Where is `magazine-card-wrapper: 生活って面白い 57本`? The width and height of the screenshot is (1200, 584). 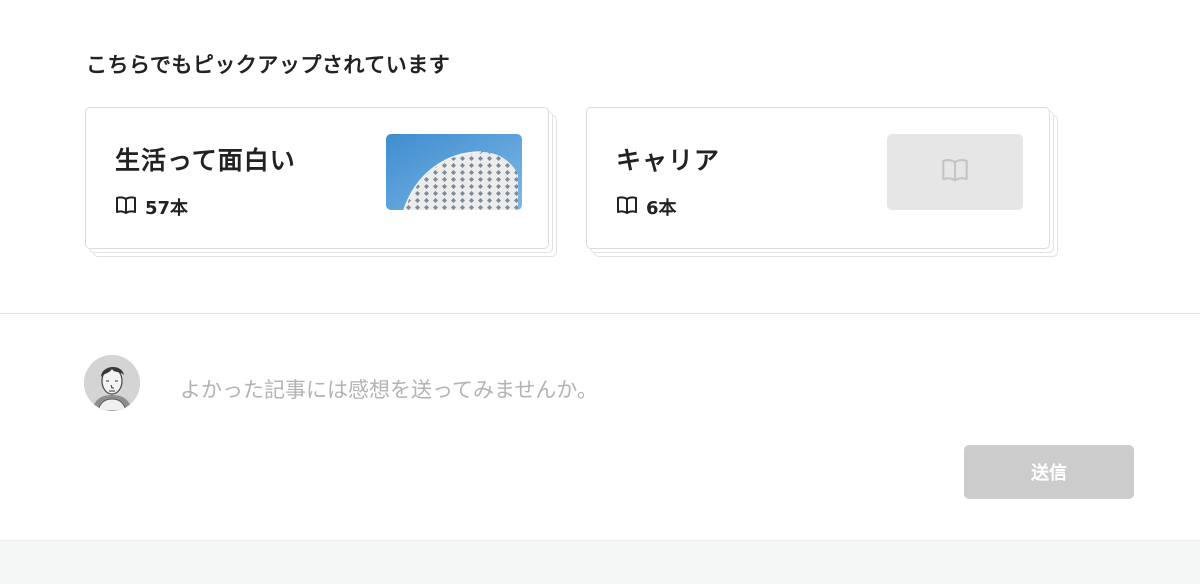 magazine-card-wrapper: 生活って面白い 57本 is located at coordinates (322, 183).